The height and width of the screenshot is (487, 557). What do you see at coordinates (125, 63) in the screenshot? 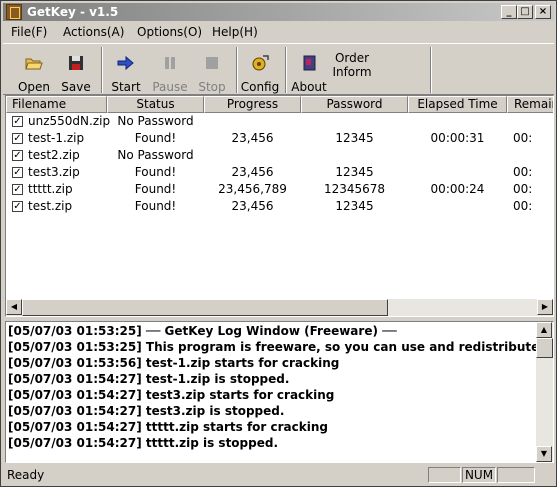
I see `start-arrow-icon` at bounding box center [125, 63].